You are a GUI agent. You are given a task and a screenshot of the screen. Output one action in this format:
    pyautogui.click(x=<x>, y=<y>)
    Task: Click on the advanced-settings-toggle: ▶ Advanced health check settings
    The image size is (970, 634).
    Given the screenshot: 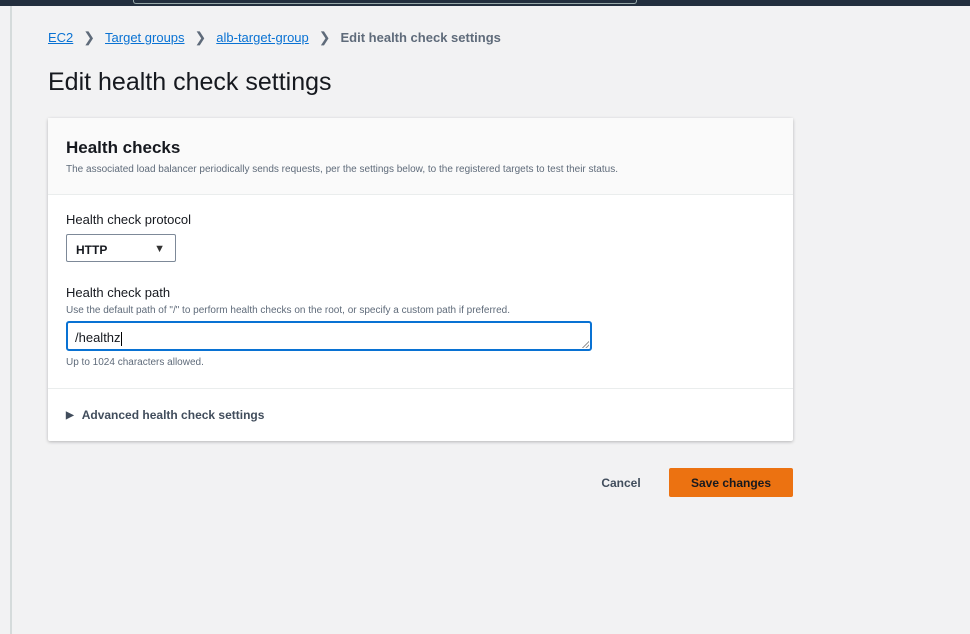 What is the action you would take?
    pyautogui.click(x=165, y=415)
    